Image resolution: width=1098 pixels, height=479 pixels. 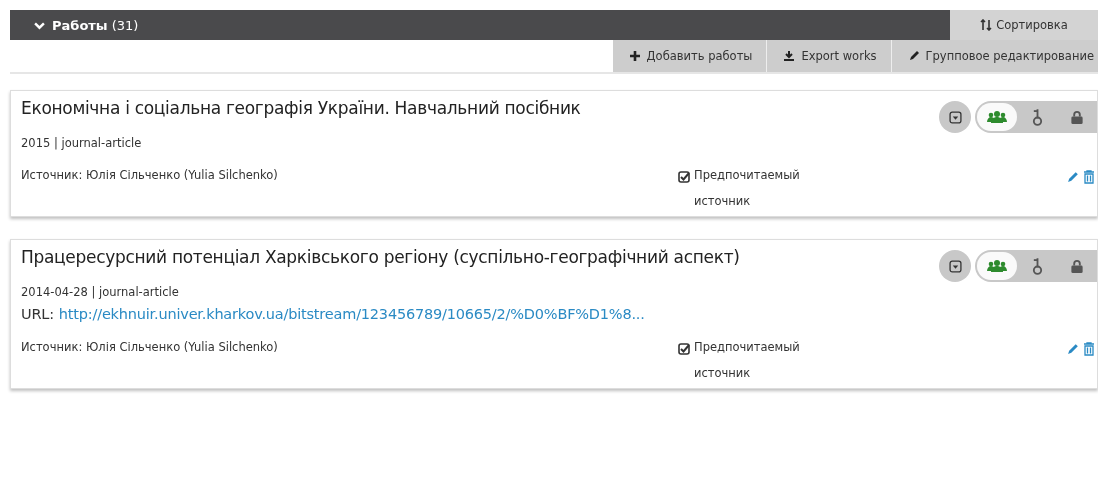 I want to click on works-header: Работы (31), so click(x=480, y=25).